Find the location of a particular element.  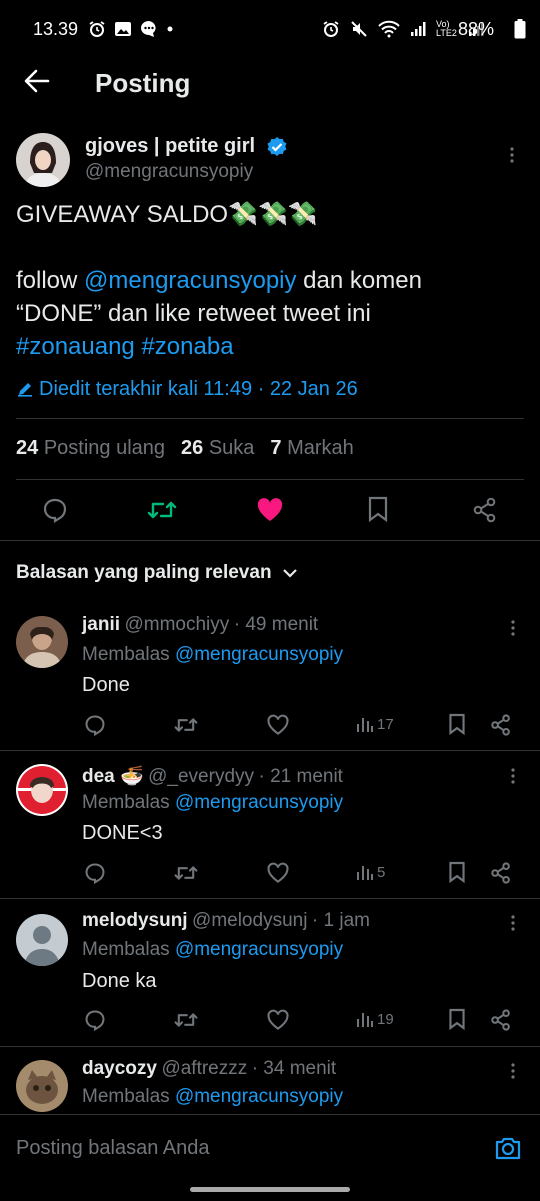

wifi-icon is located at coordinates (389, 29).